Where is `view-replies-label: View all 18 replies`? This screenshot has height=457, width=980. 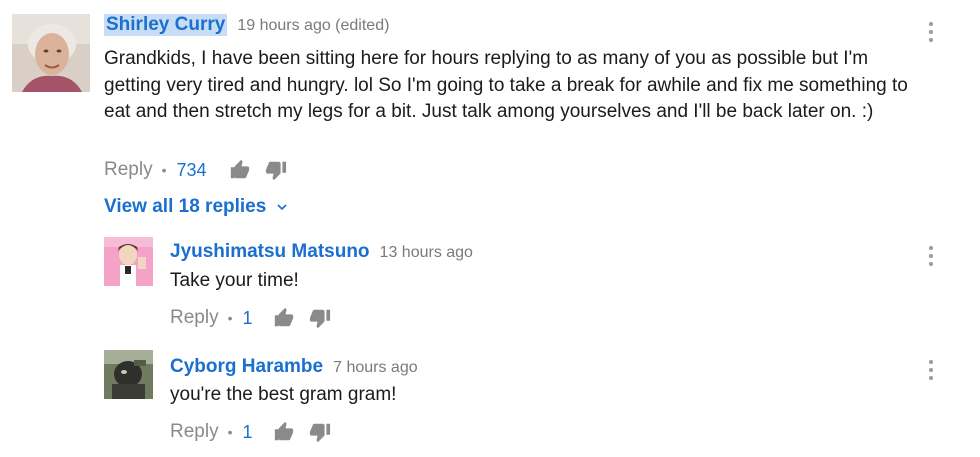
view-replies-label: View all 18 replies is located at coordinates (185, 206).